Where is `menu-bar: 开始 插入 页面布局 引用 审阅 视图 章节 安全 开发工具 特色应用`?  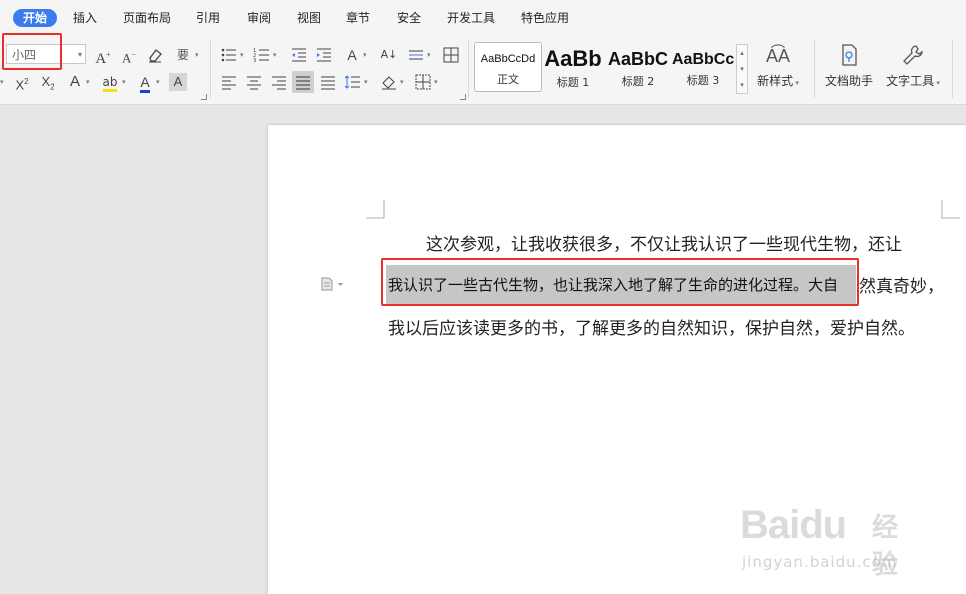 menu-bar: 开始 插入 页面布局 引用 审阅 视图 章节 安全 开发工具 特色应用 is located at coordinates (483, 18).